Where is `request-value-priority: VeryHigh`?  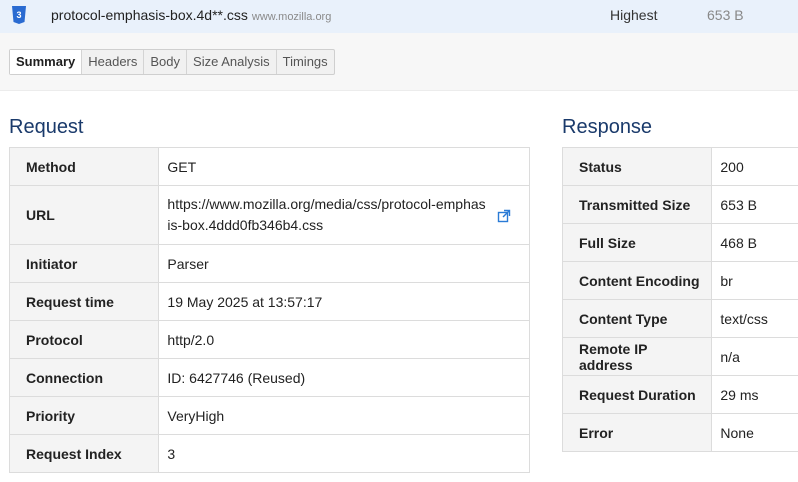 request-value-priority: VeryHigh is located at coordinates (344, 415).